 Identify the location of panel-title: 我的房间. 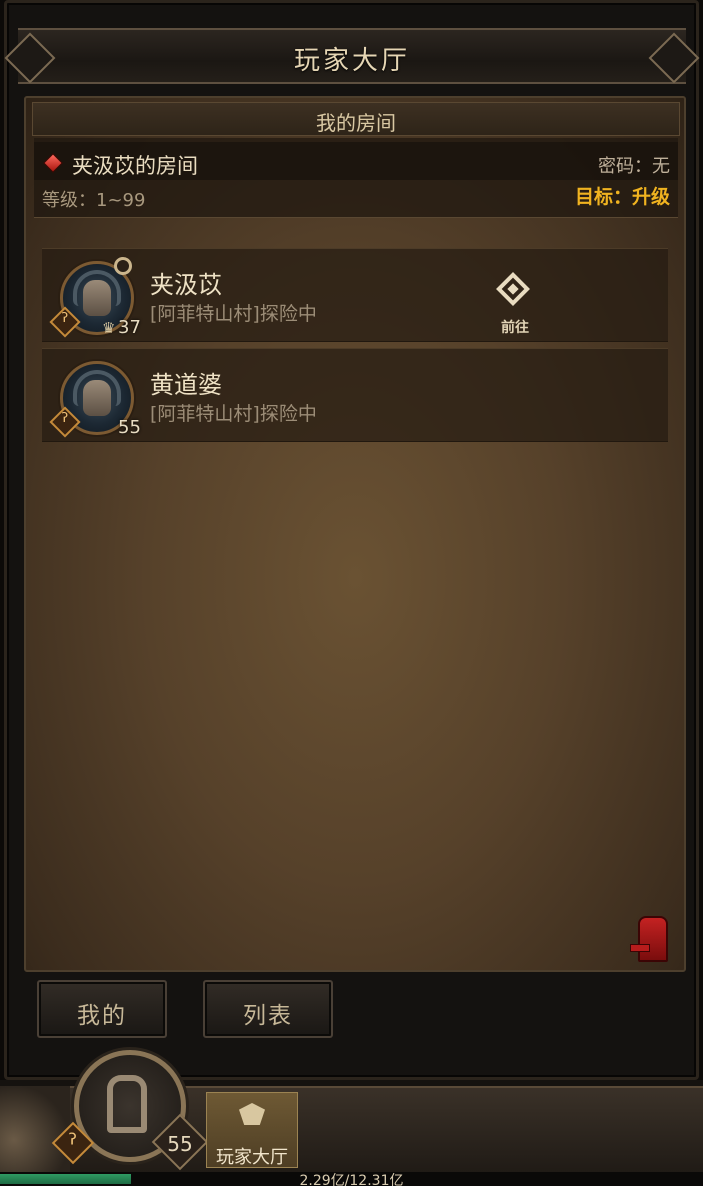
(356, 123).